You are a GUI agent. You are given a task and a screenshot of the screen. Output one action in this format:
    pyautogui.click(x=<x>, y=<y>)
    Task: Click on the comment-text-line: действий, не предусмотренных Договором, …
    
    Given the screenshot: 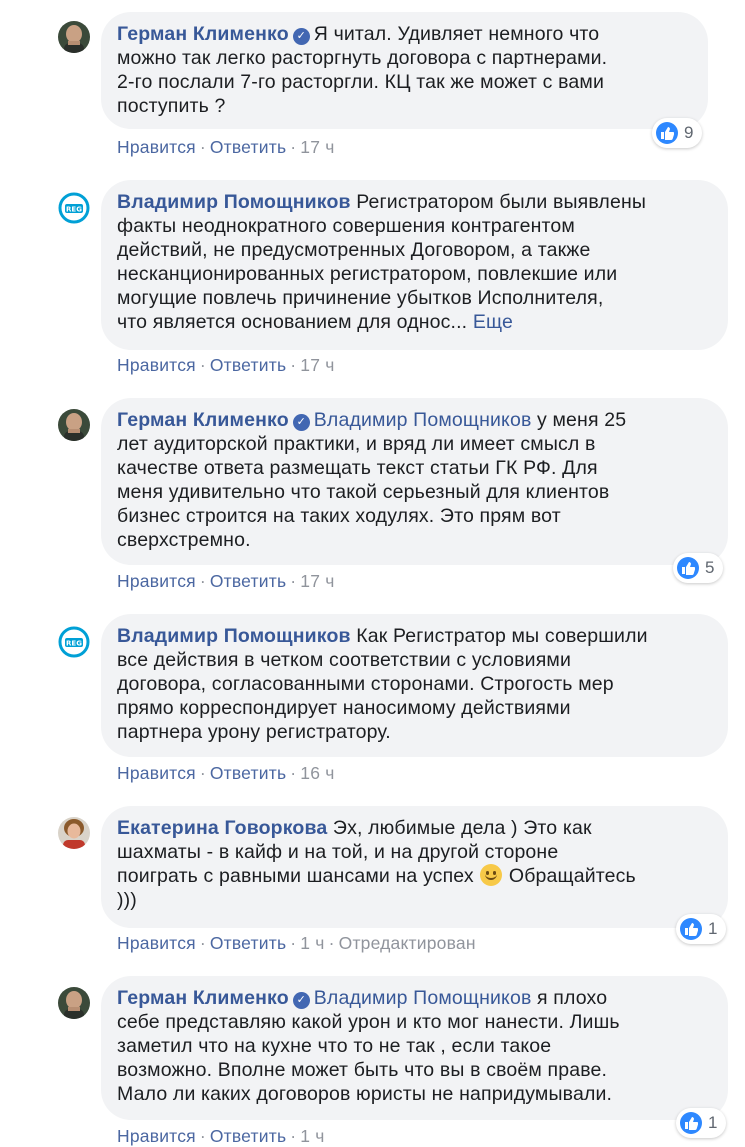 What is the action you would take?
    pyautogui.click(x=354, y=250)
    